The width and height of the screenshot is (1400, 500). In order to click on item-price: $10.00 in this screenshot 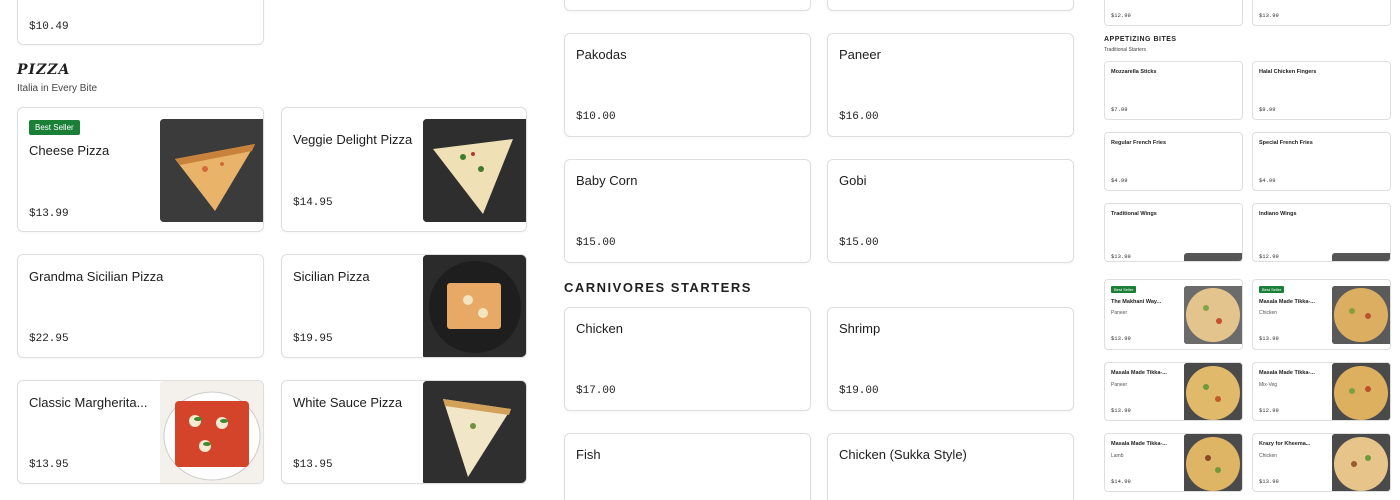, I will do `click(596, 117)`.